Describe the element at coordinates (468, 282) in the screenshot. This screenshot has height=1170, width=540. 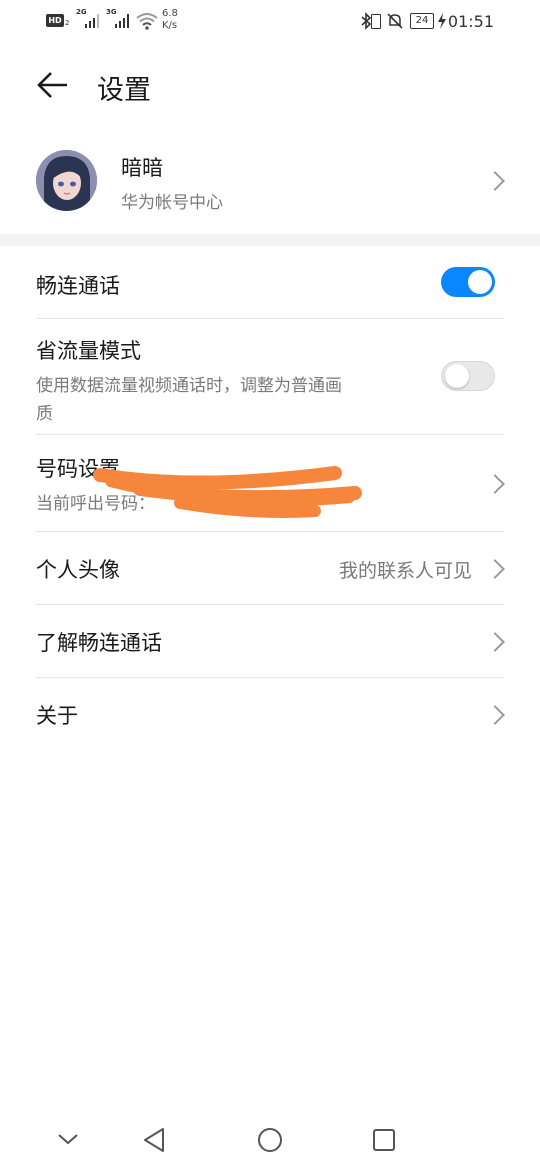
I see `smooth-call-toggle` at that location.